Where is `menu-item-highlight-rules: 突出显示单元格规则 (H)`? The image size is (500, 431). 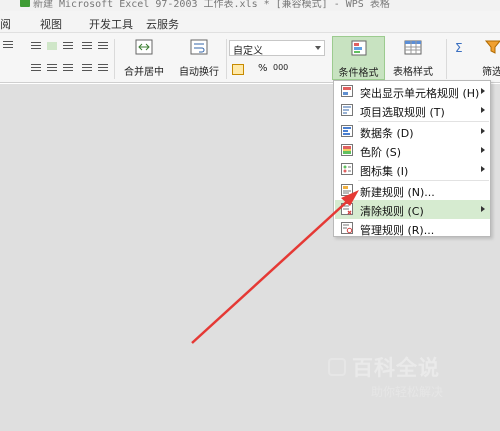 menu-item-highlight-rules: 突出显示单元格规则 (H) is located at coordinates (412, 91).